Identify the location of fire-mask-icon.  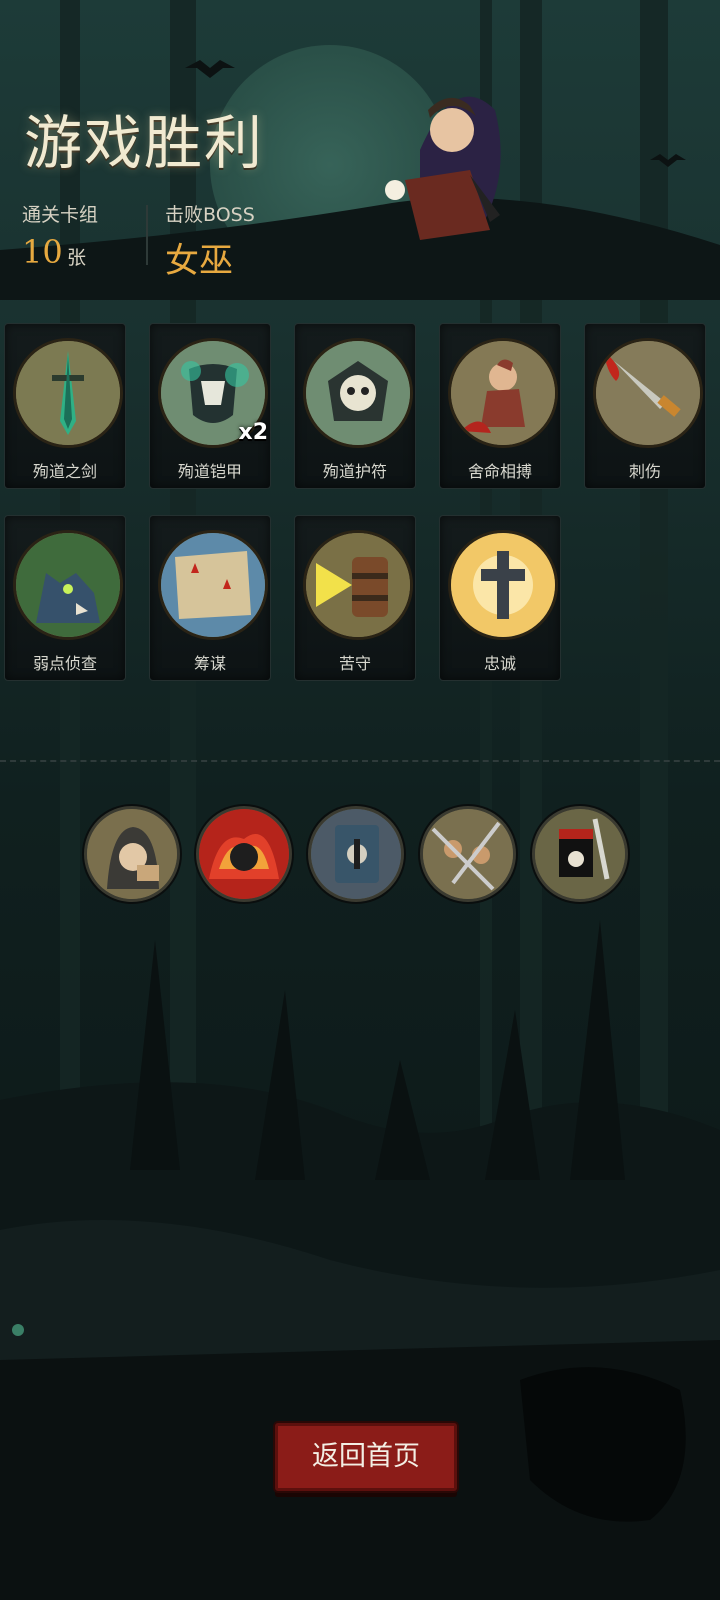
(244, 854).